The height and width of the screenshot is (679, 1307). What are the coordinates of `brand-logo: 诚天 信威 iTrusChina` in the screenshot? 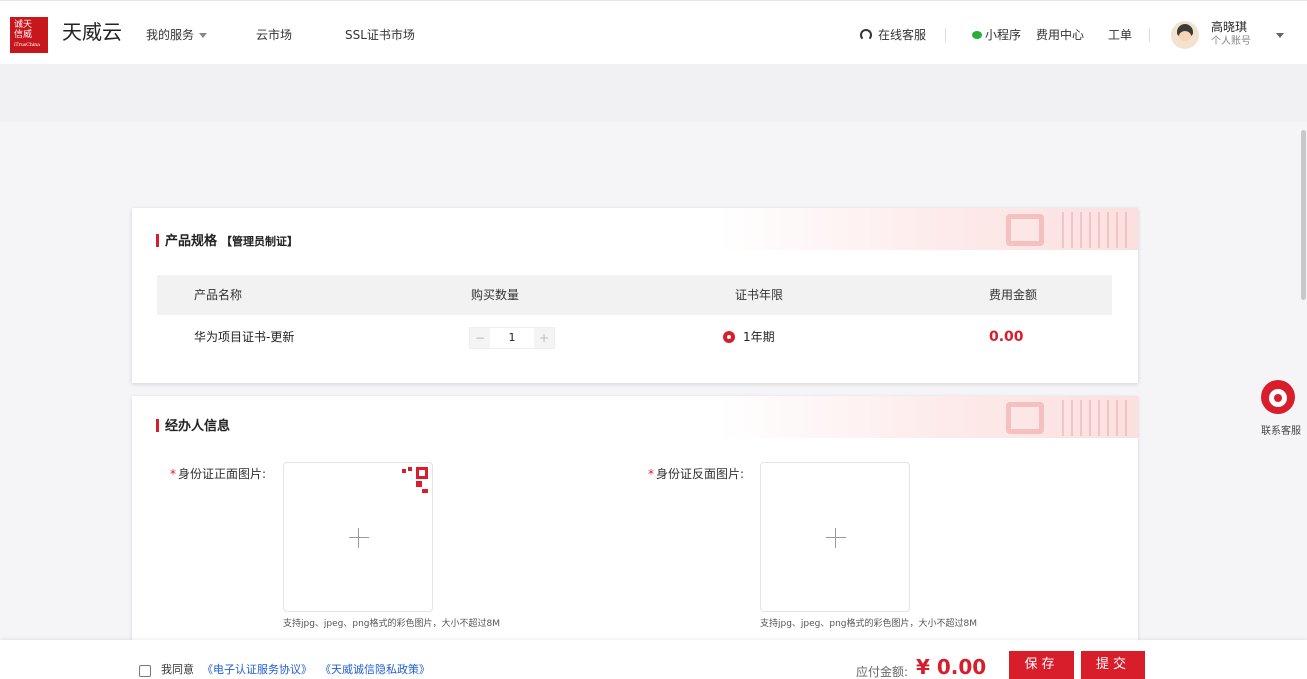 It's located at (29, 35).